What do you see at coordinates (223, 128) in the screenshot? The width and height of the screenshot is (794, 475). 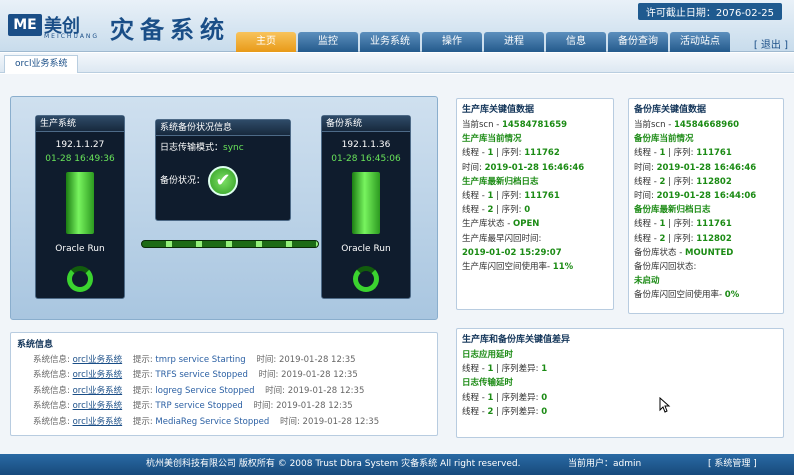 I see `backup-status-title: 系统备份状况信息` at bounding box center [223, 128].